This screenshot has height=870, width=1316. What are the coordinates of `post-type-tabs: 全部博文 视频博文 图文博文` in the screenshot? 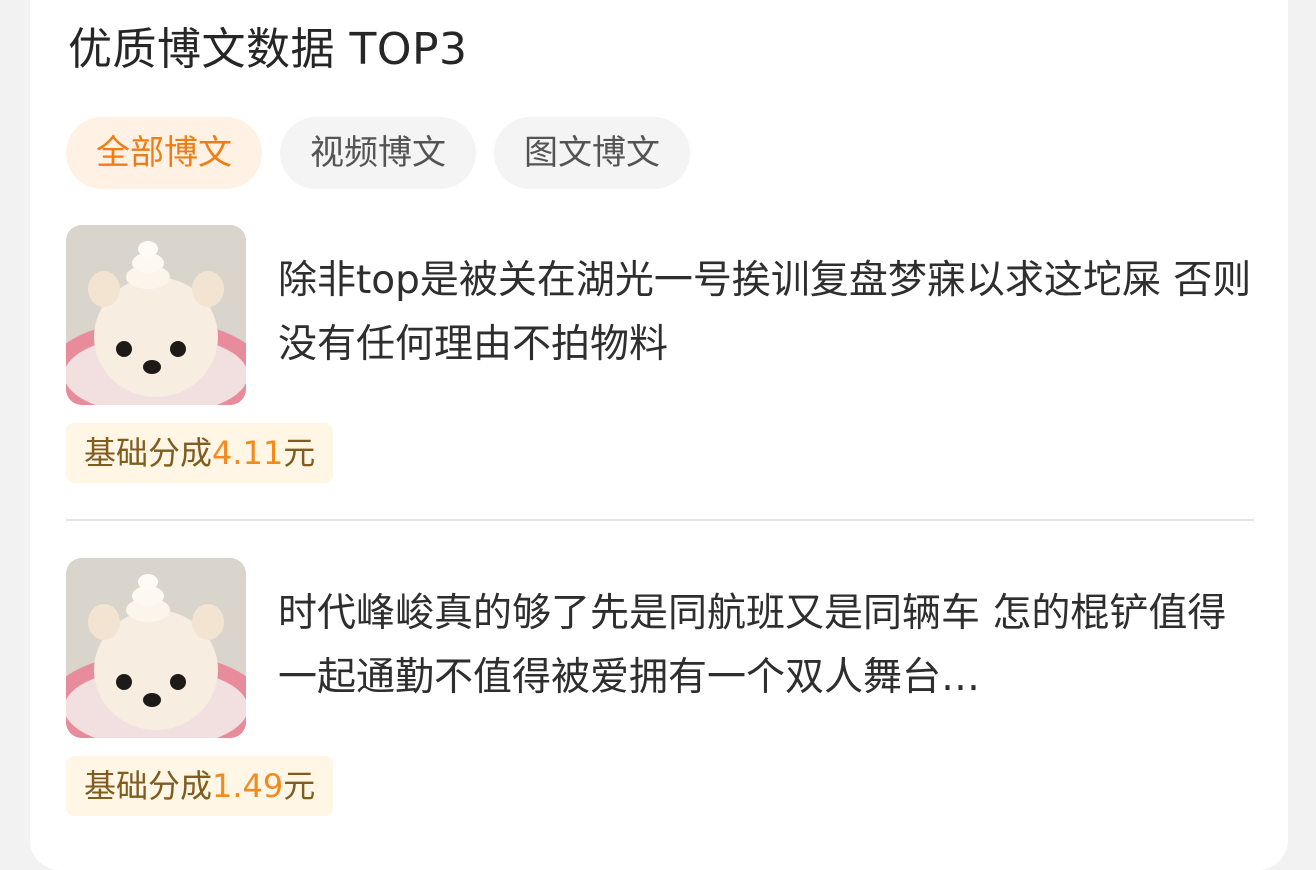 It's located at (378, 153).